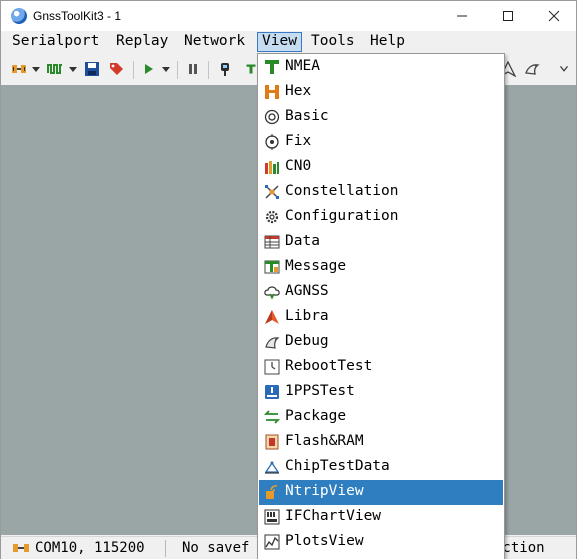 The image size is (577, 559). I want to click on view-menu-item-1ppstest: 1PPSTest, so click(381, 392).